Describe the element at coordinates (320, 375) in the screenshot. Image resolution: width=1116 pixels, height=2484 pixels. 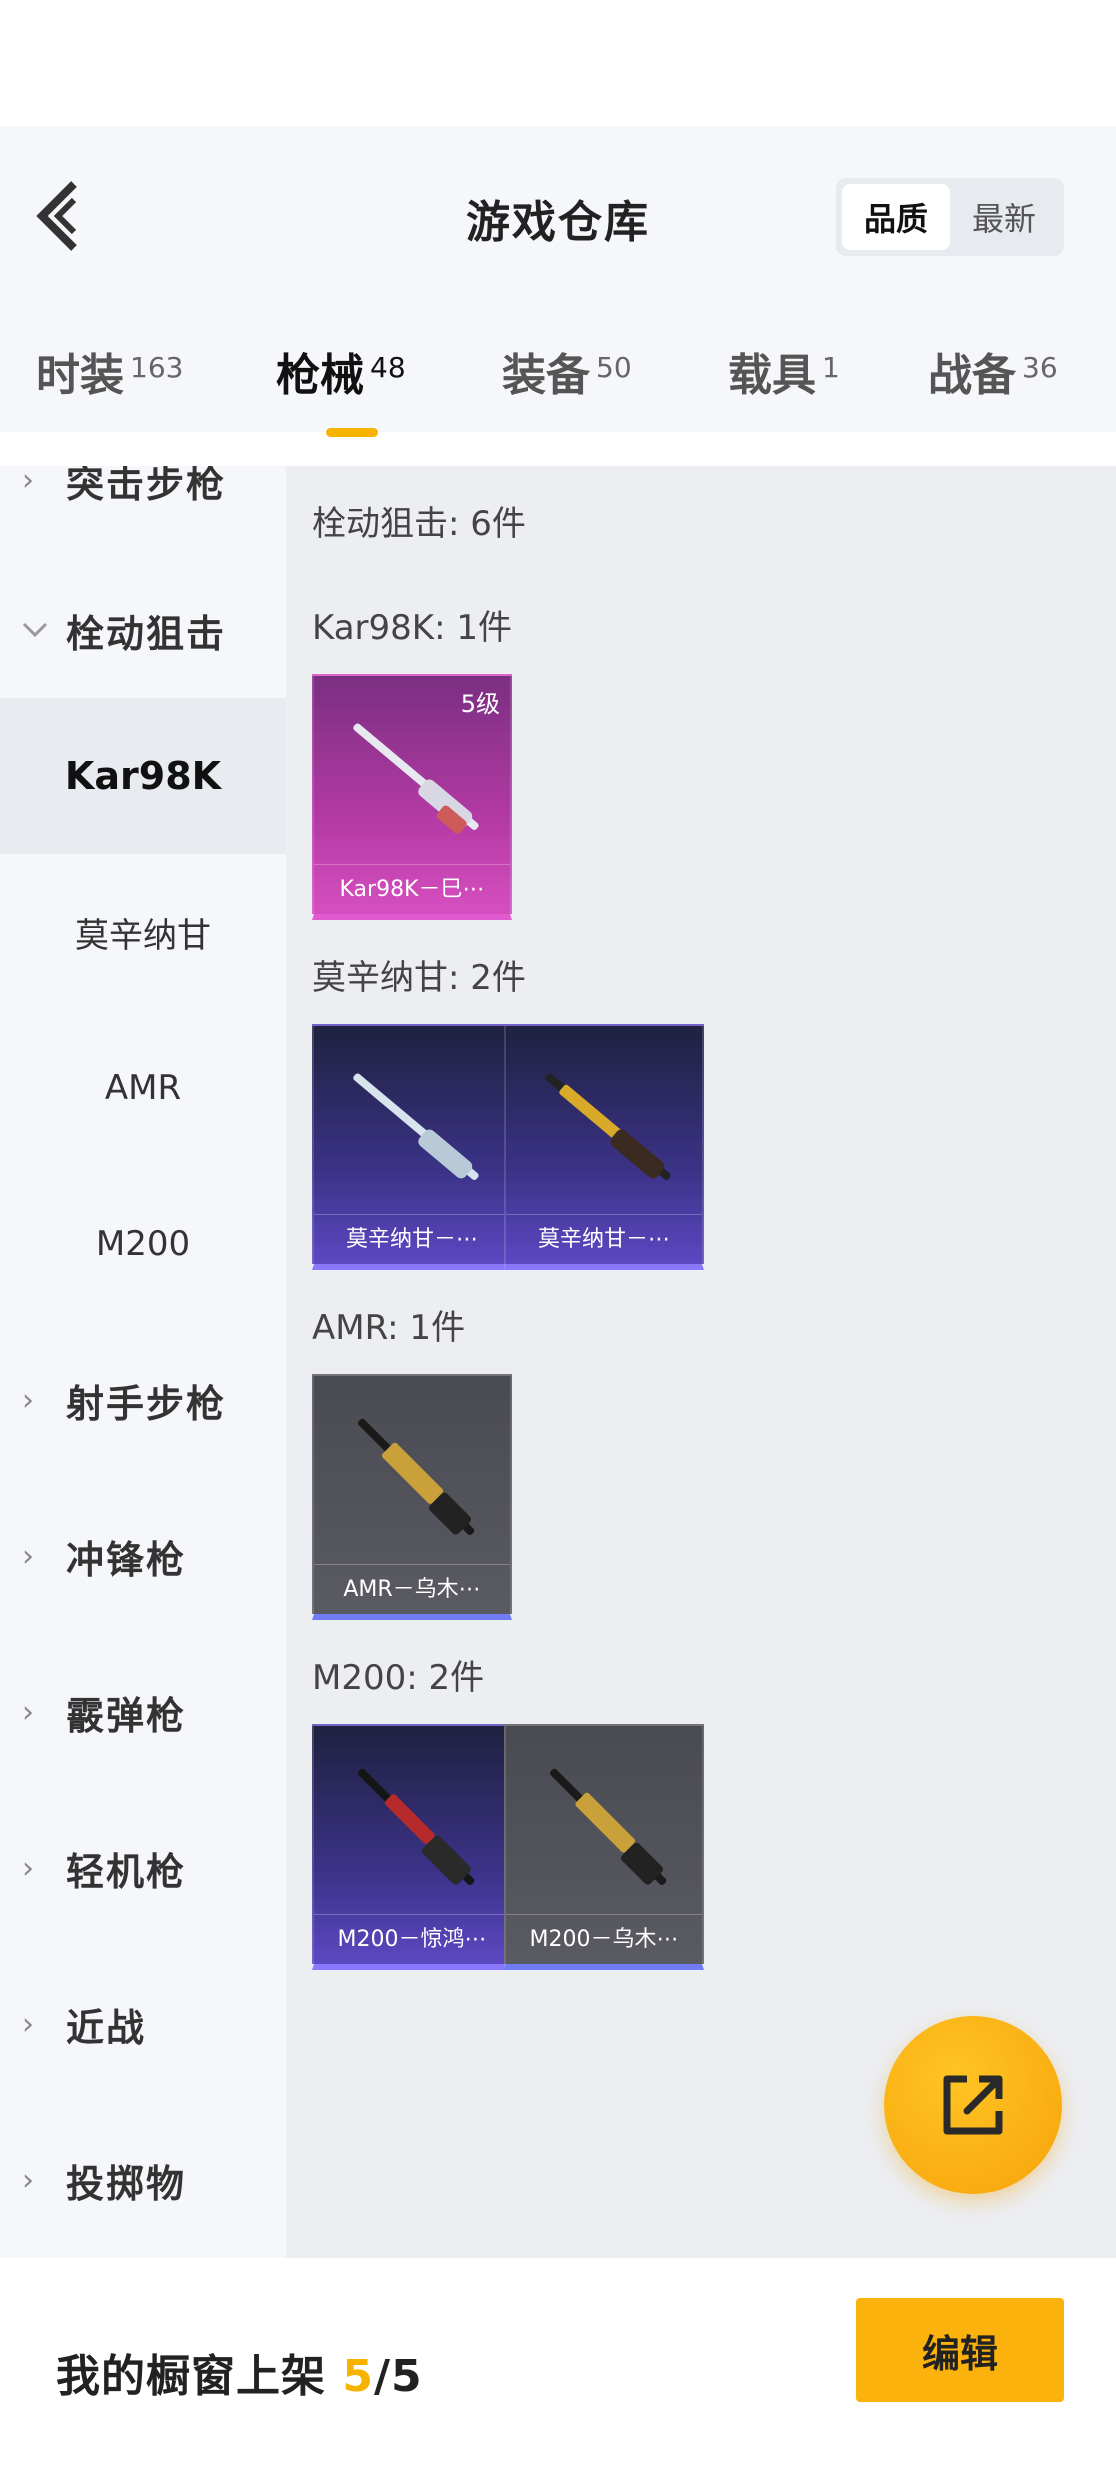
I see `tab-label: 枪械` at that location.